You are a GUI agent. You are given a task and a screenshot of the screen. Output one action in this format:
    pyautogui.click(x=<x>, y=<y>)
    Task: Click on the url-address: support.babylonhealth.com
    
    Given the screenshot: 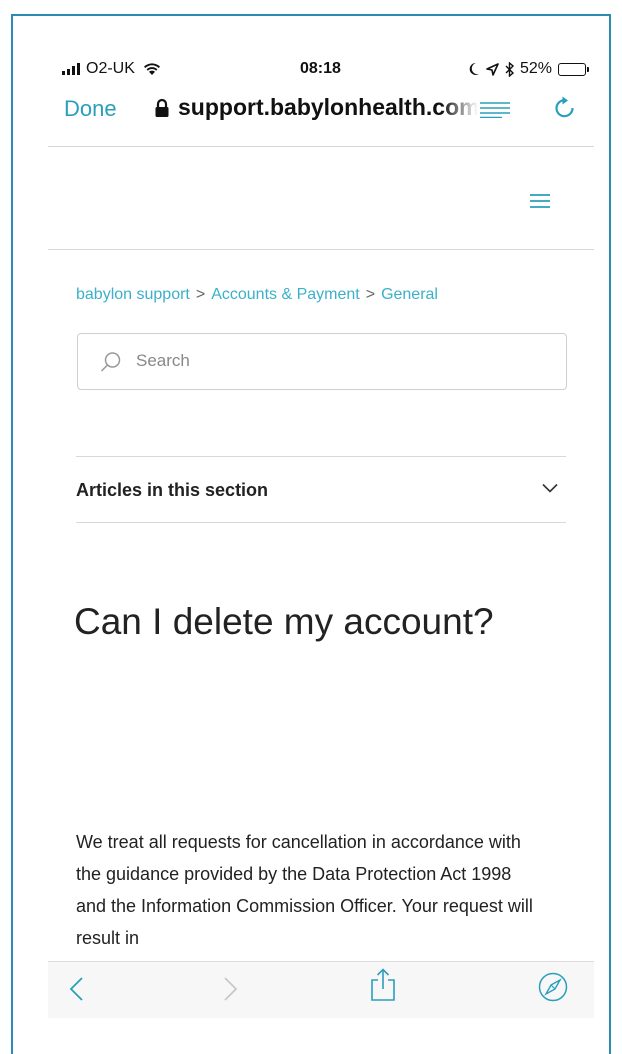 What is the action you would take?
    pyautogui.click(x=328, y=107)
    